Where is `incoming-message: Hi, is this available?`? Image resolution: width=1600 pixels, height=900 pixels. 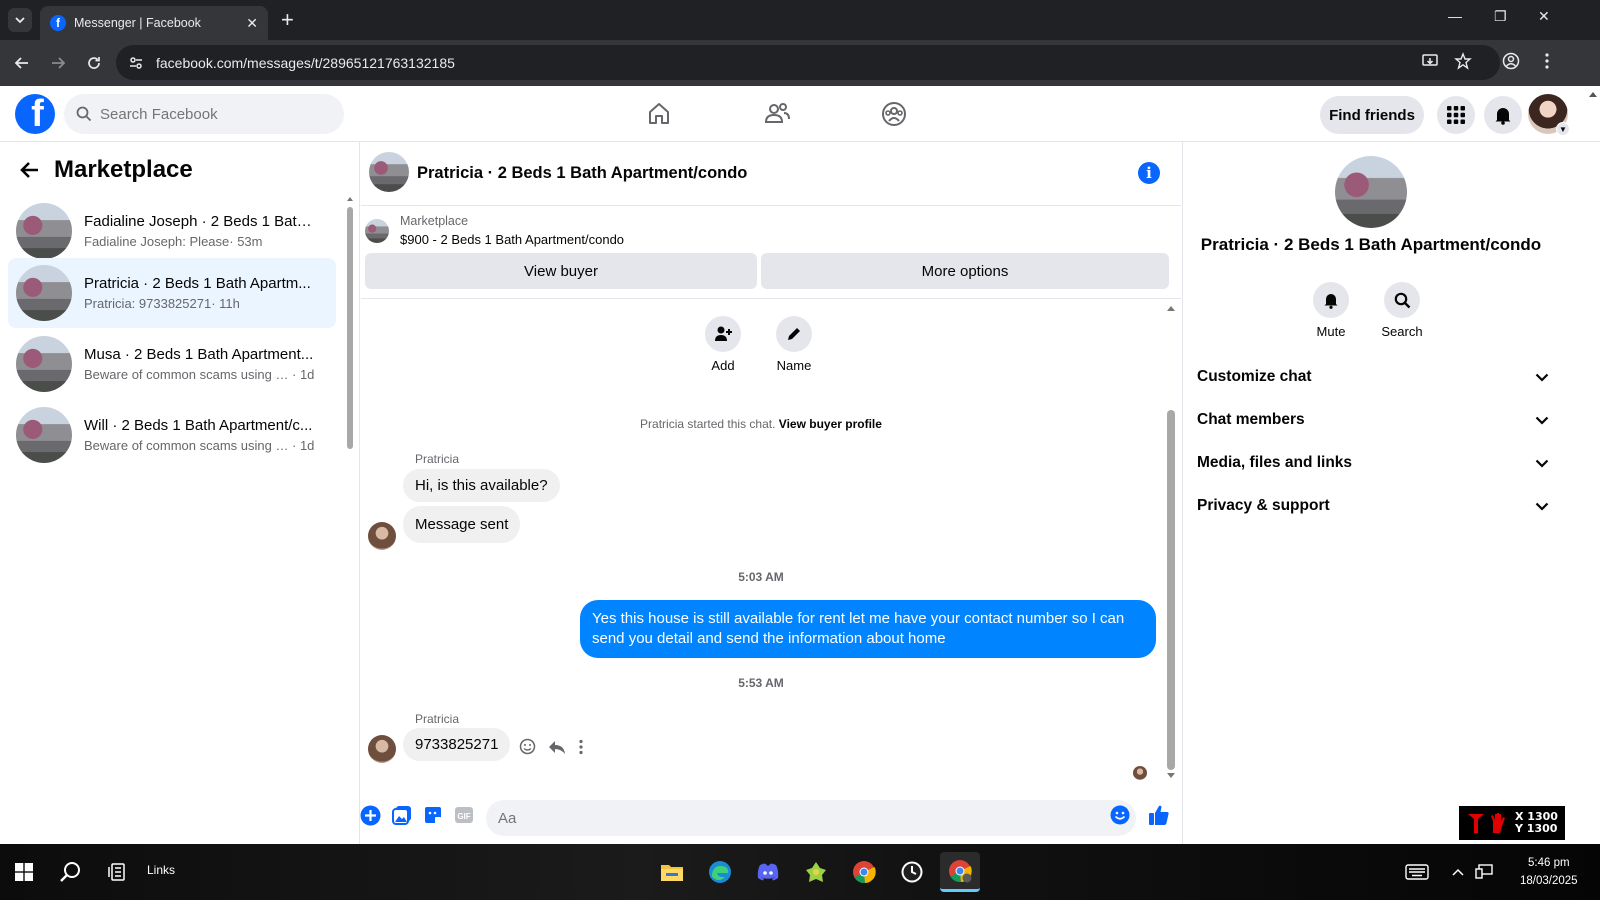
incoming-message: Hi, is this available? is located at coordinates (481, 485).